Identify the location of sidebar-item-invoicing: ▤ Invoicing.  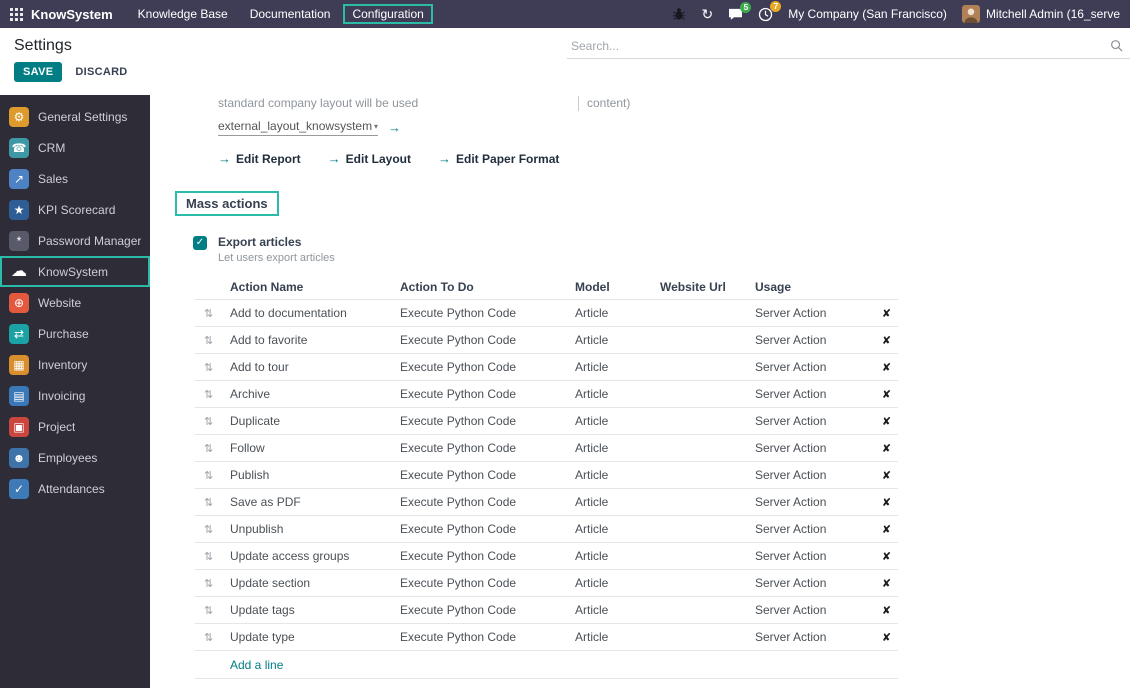
(75, 395).